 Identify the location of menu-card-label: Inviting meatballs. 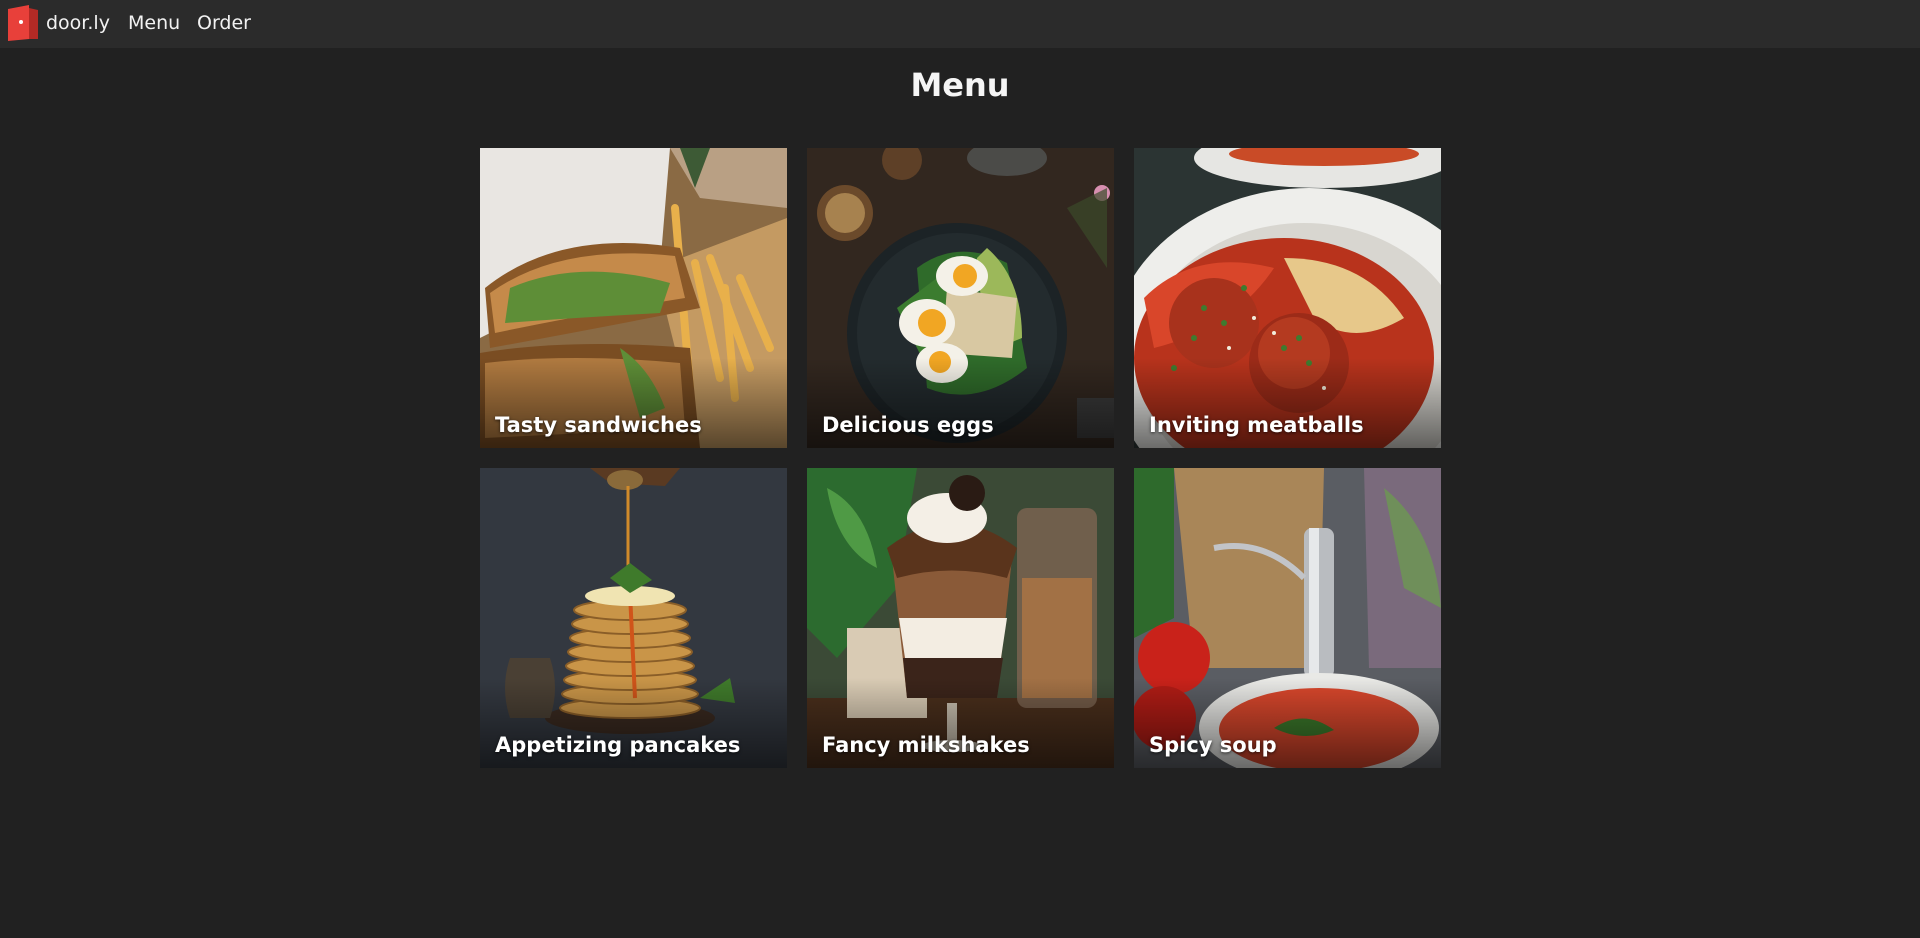
(1256, 425).